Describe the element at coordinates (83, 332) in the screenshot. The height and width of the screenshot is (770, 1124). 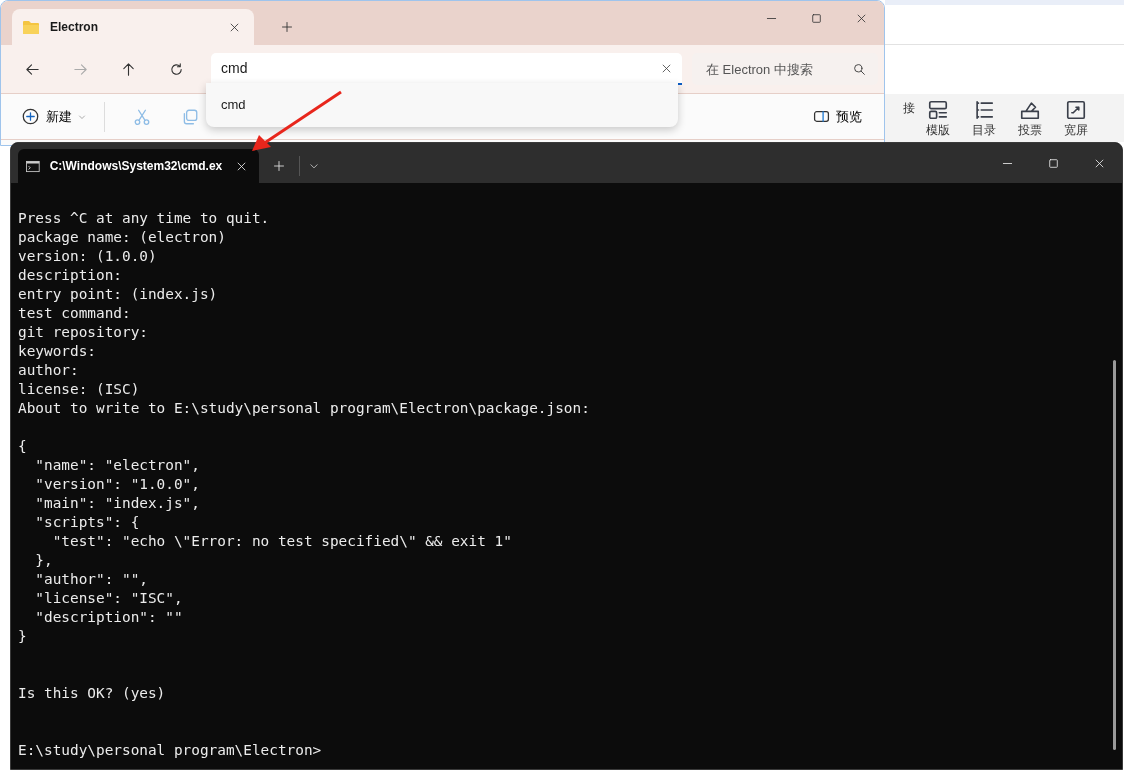
I see `terminal-line: git repository:` at that location.